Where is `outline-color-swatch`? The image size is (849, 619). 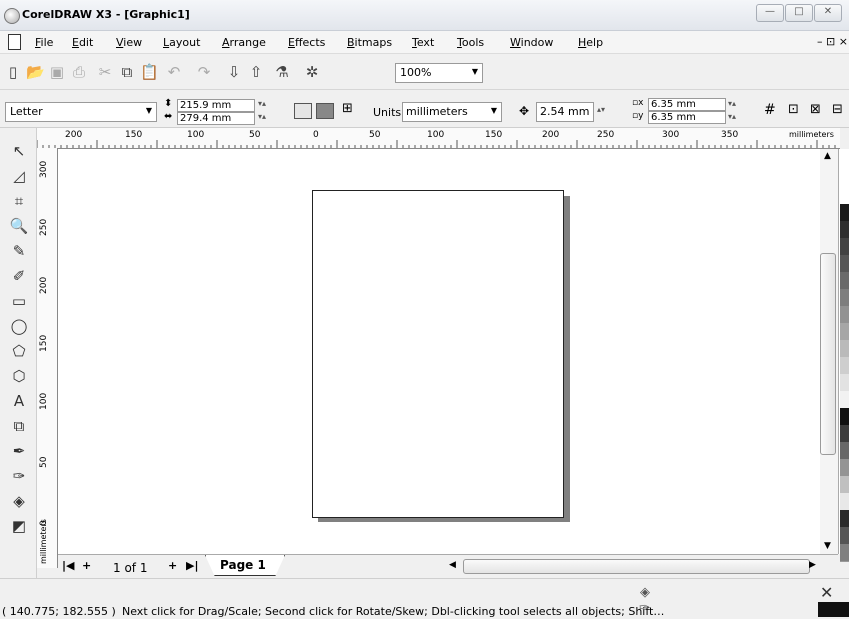 outline-color-swatch is located at coordinates (833, 609).